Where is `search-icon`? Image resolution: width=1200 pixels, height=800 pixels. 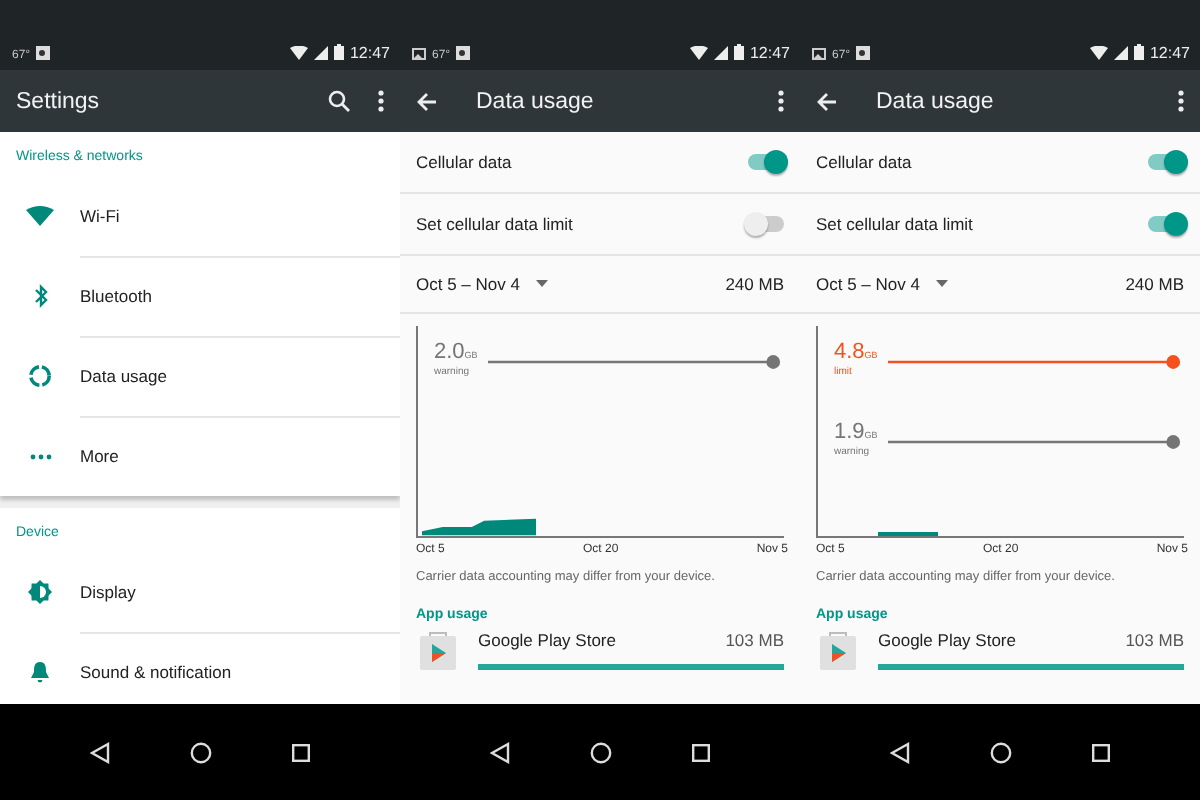 search-icon is located at coordinates (339, 101).